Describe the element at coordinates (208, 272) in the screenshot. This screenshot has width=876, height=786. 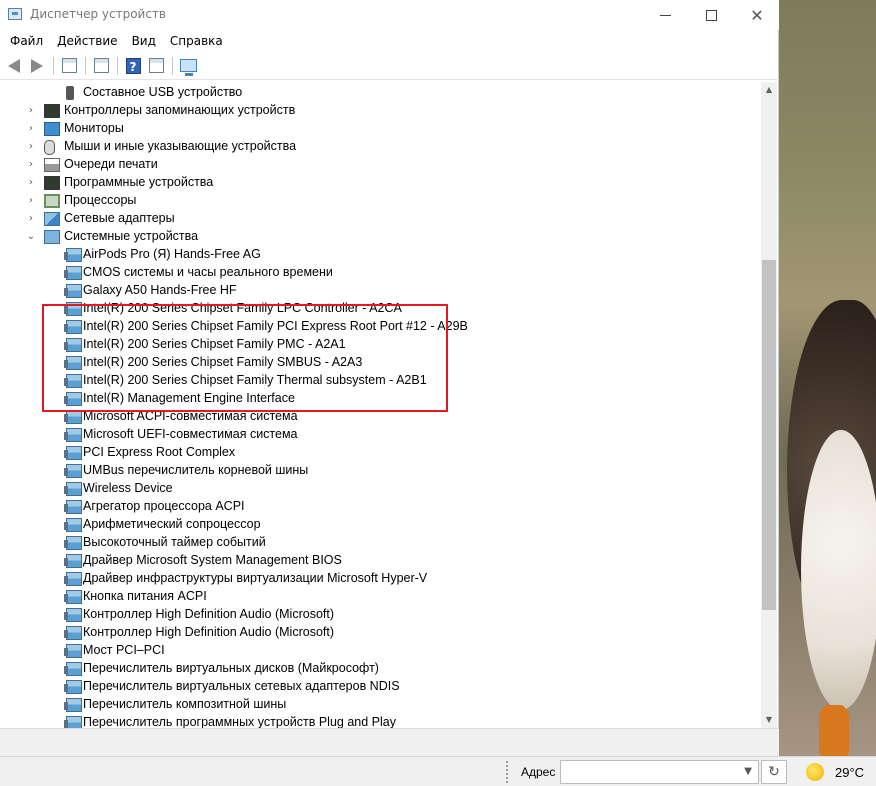
I see `tree-item-label: CMOS системы и часы реального времени` at that location.